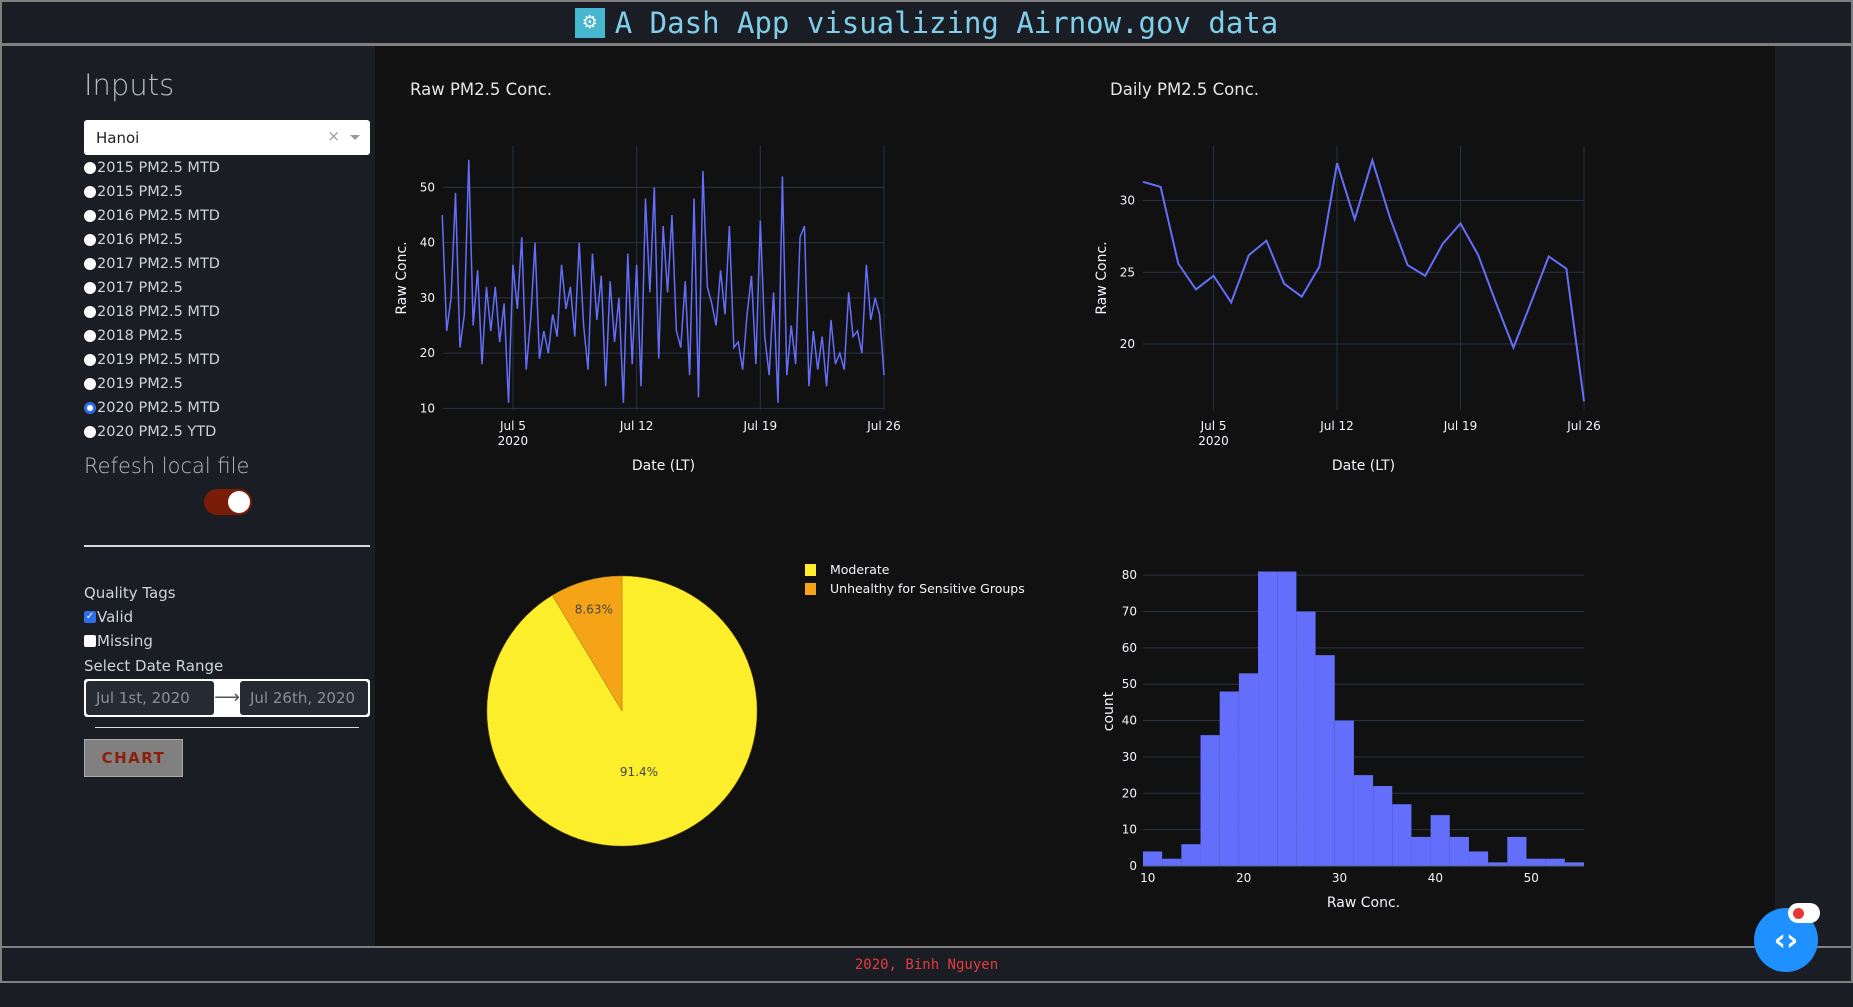 This screenshot has height=1007, width=1853. I want to click on pie-slice-label: 91.4%, so click(639, 772).